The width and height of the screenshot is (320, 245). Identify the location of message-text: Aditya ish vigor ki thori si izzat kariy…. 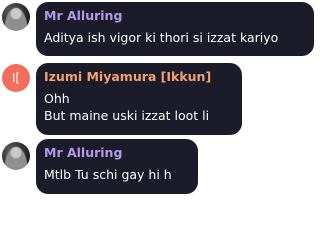
(161, 37).